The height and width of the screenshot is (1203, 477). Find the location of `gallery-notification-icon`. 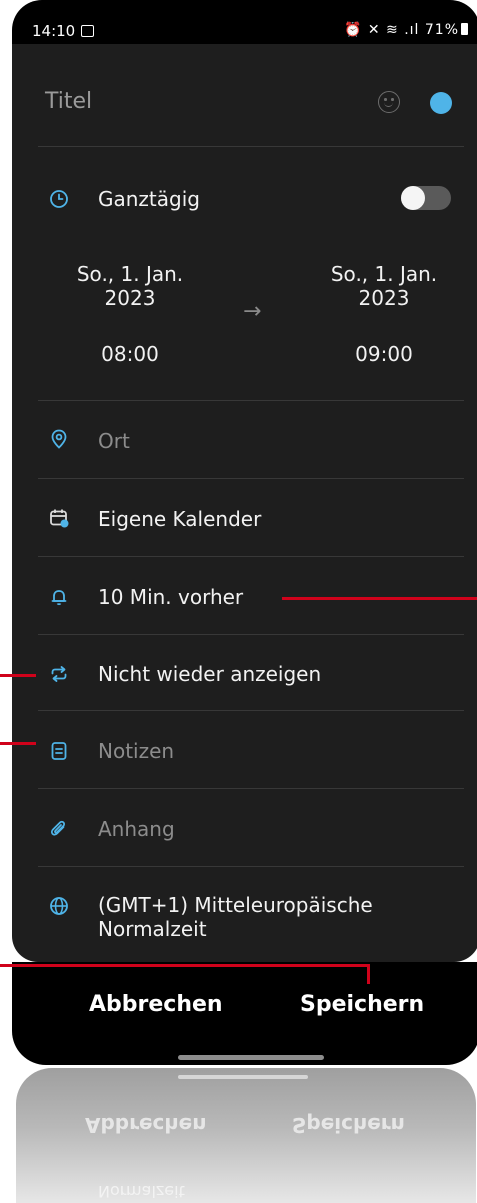

gallery-notification-icon is located at coordinates (87, 31).